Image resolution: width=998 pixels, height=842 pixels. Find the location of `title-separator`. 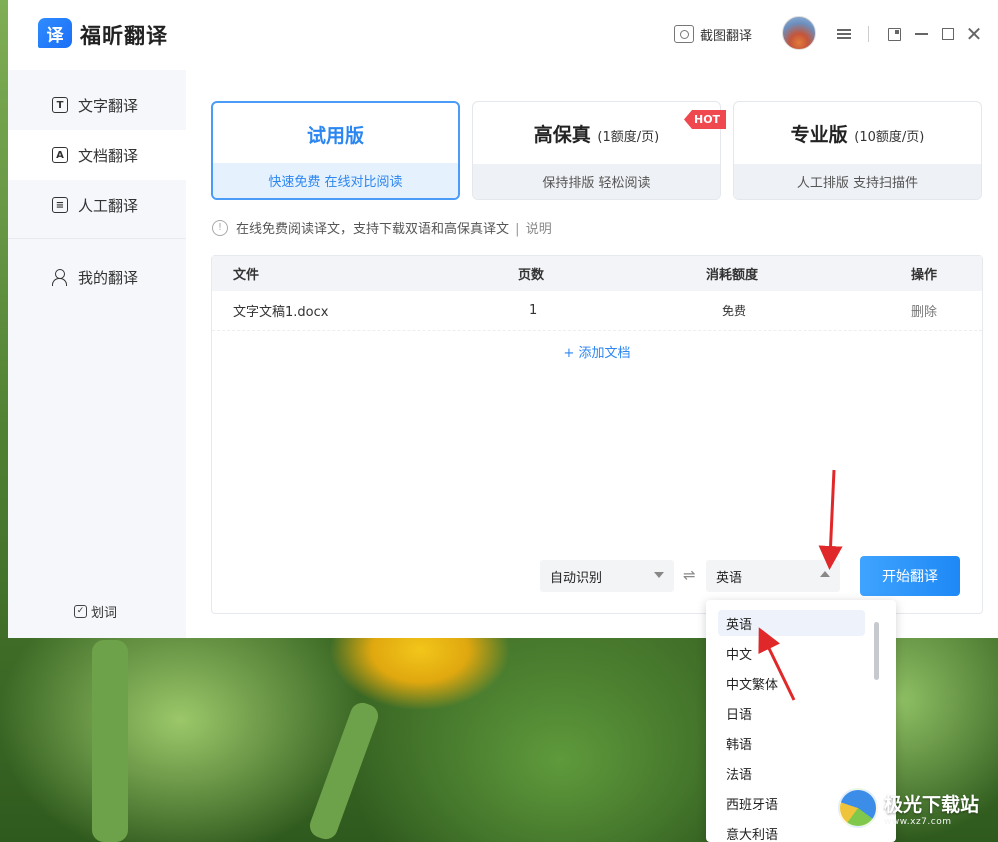

title-separator is located at coordinates (868, 34).